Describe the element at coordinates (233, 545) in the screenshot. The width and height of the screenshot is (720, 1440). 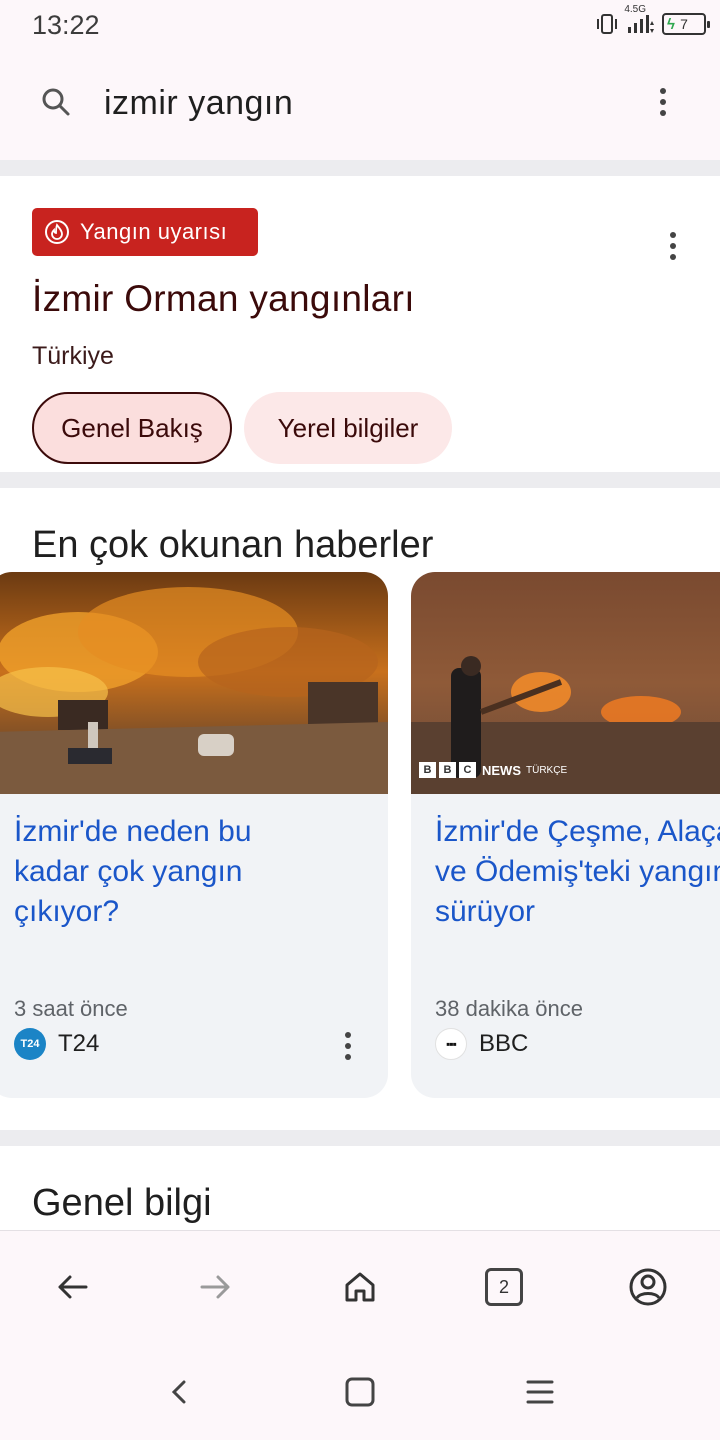
I see `top-stories-heading: En çok okunan haberler` at that location.